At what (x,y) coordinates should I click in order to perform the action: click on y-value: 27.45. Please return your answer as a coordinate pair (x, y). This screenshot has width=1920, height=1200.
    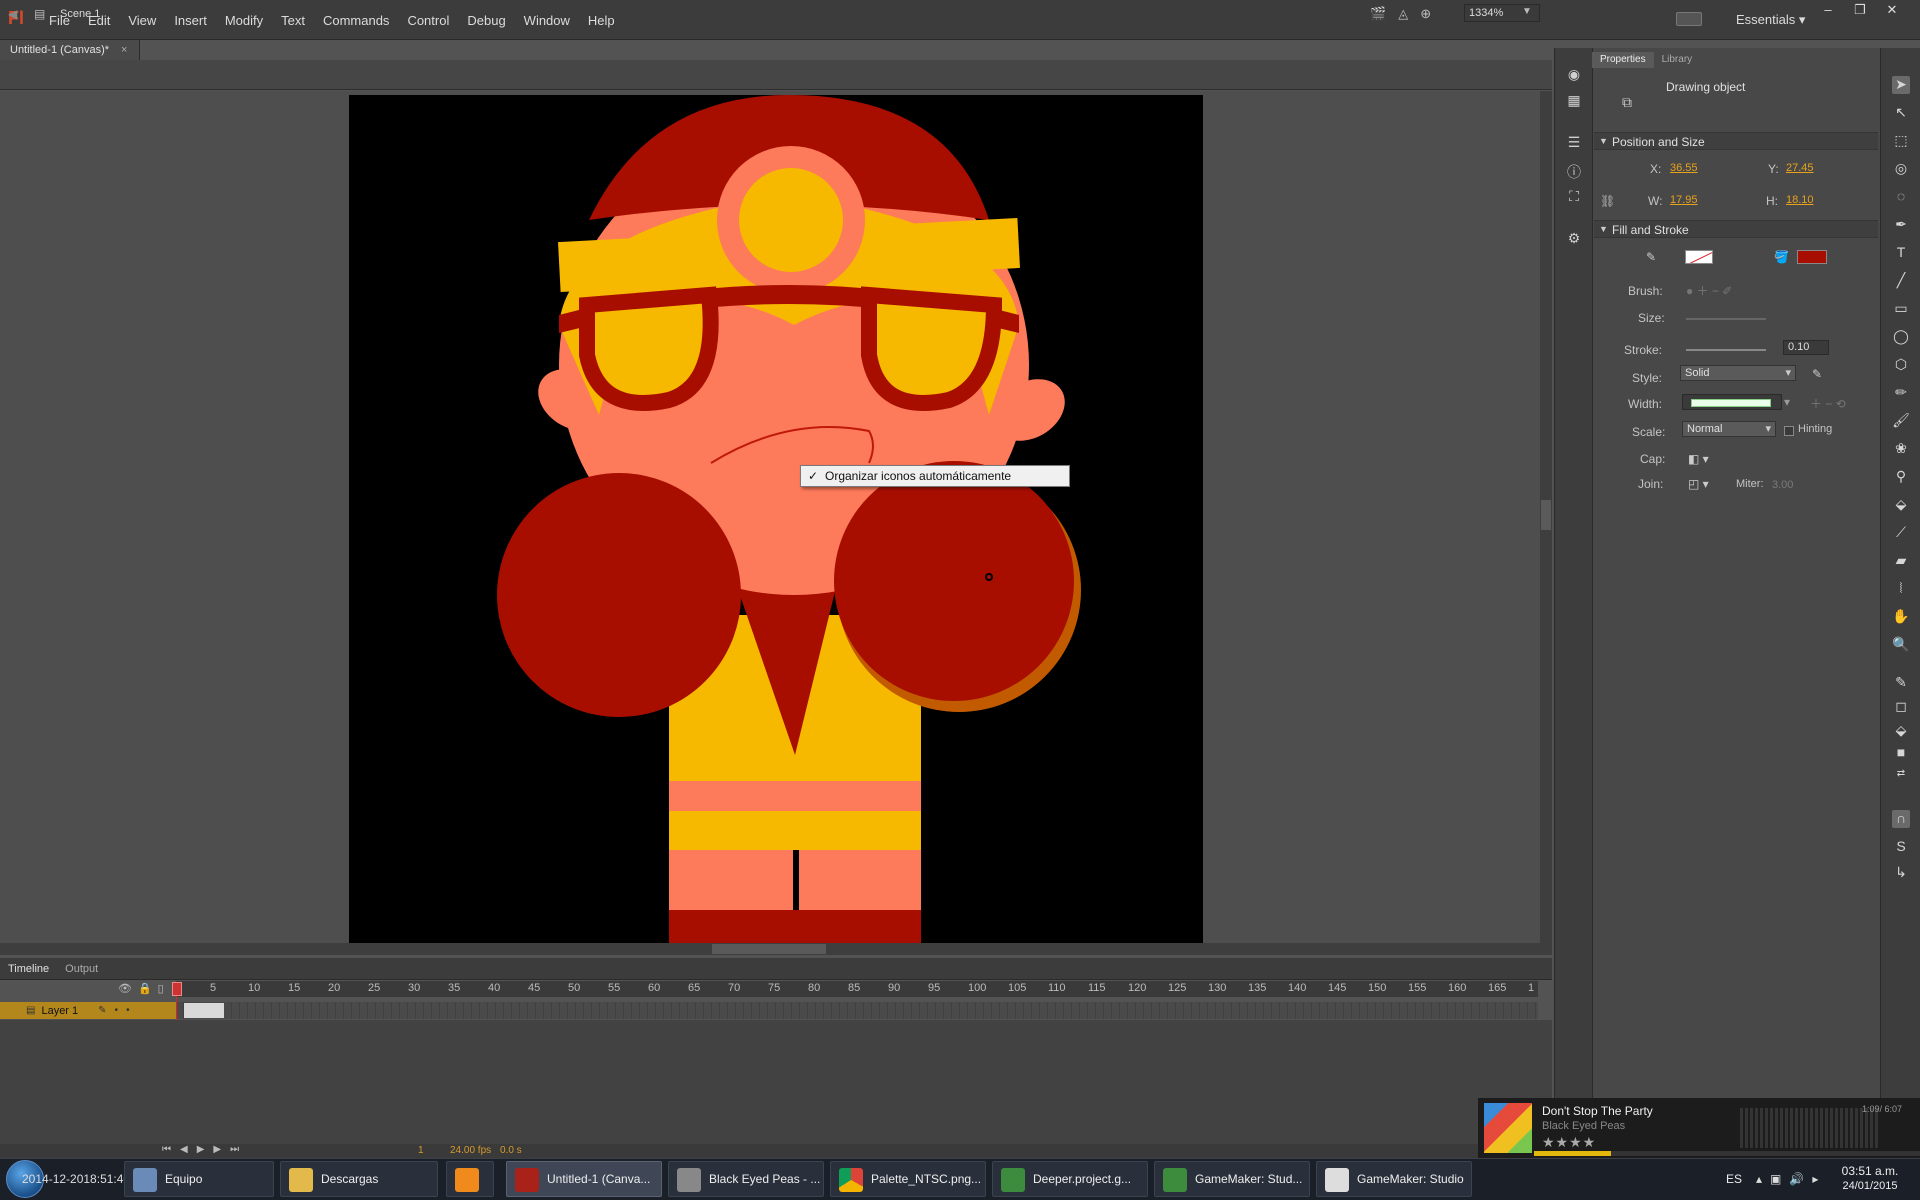
    Looking at the image, I should click on (1800, 168).